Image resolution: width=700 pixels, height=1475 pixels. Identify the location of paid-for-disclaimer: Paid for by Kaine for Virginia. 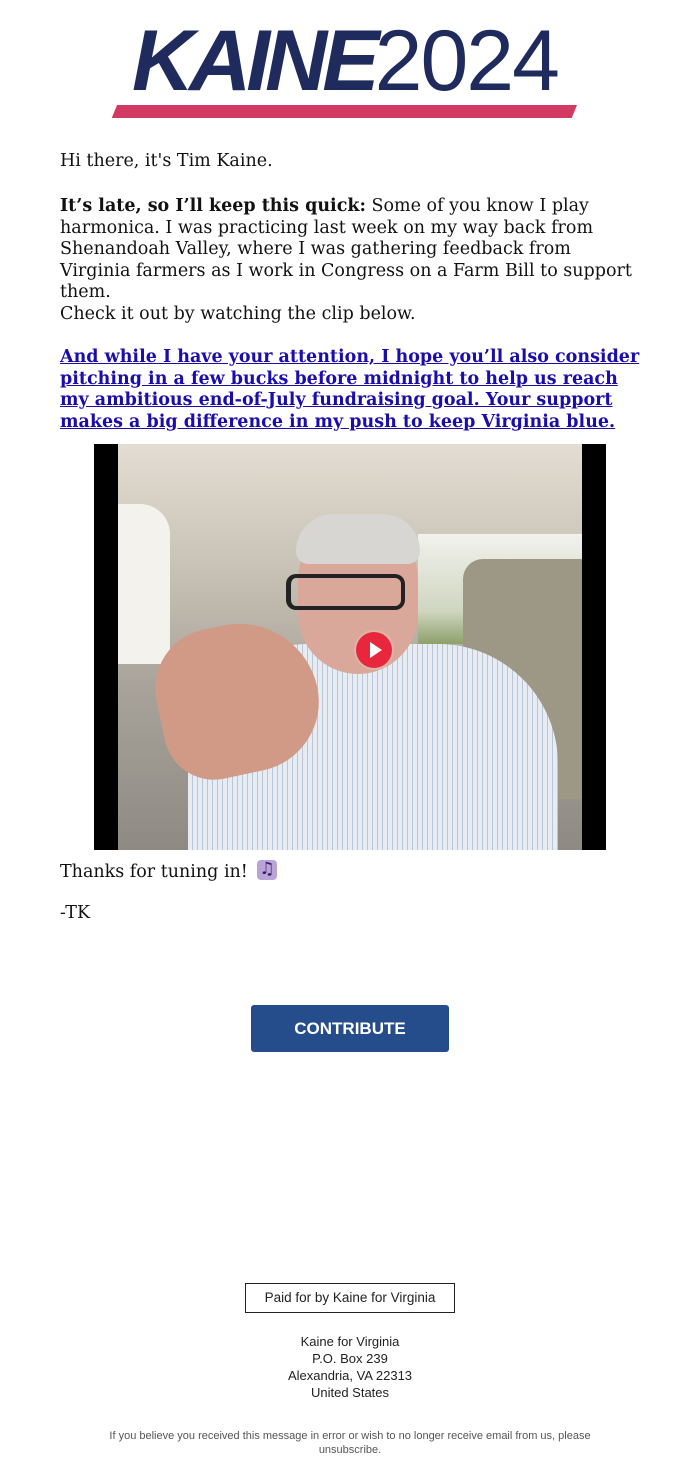
(350, 1298).